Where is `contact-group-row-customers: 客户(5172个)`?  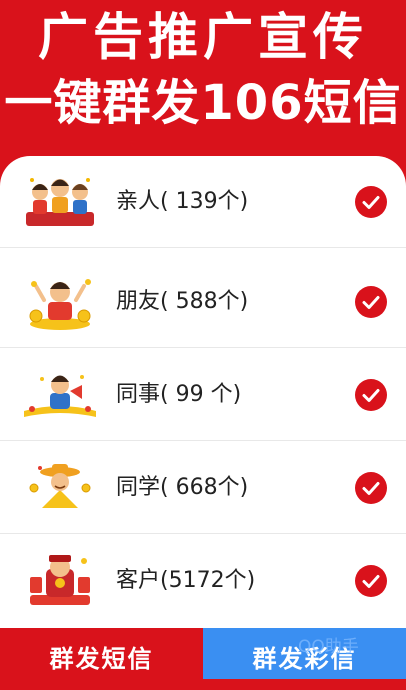 contact-group-row-customers: 客户(5172个) is located at coordinates (203, 581).